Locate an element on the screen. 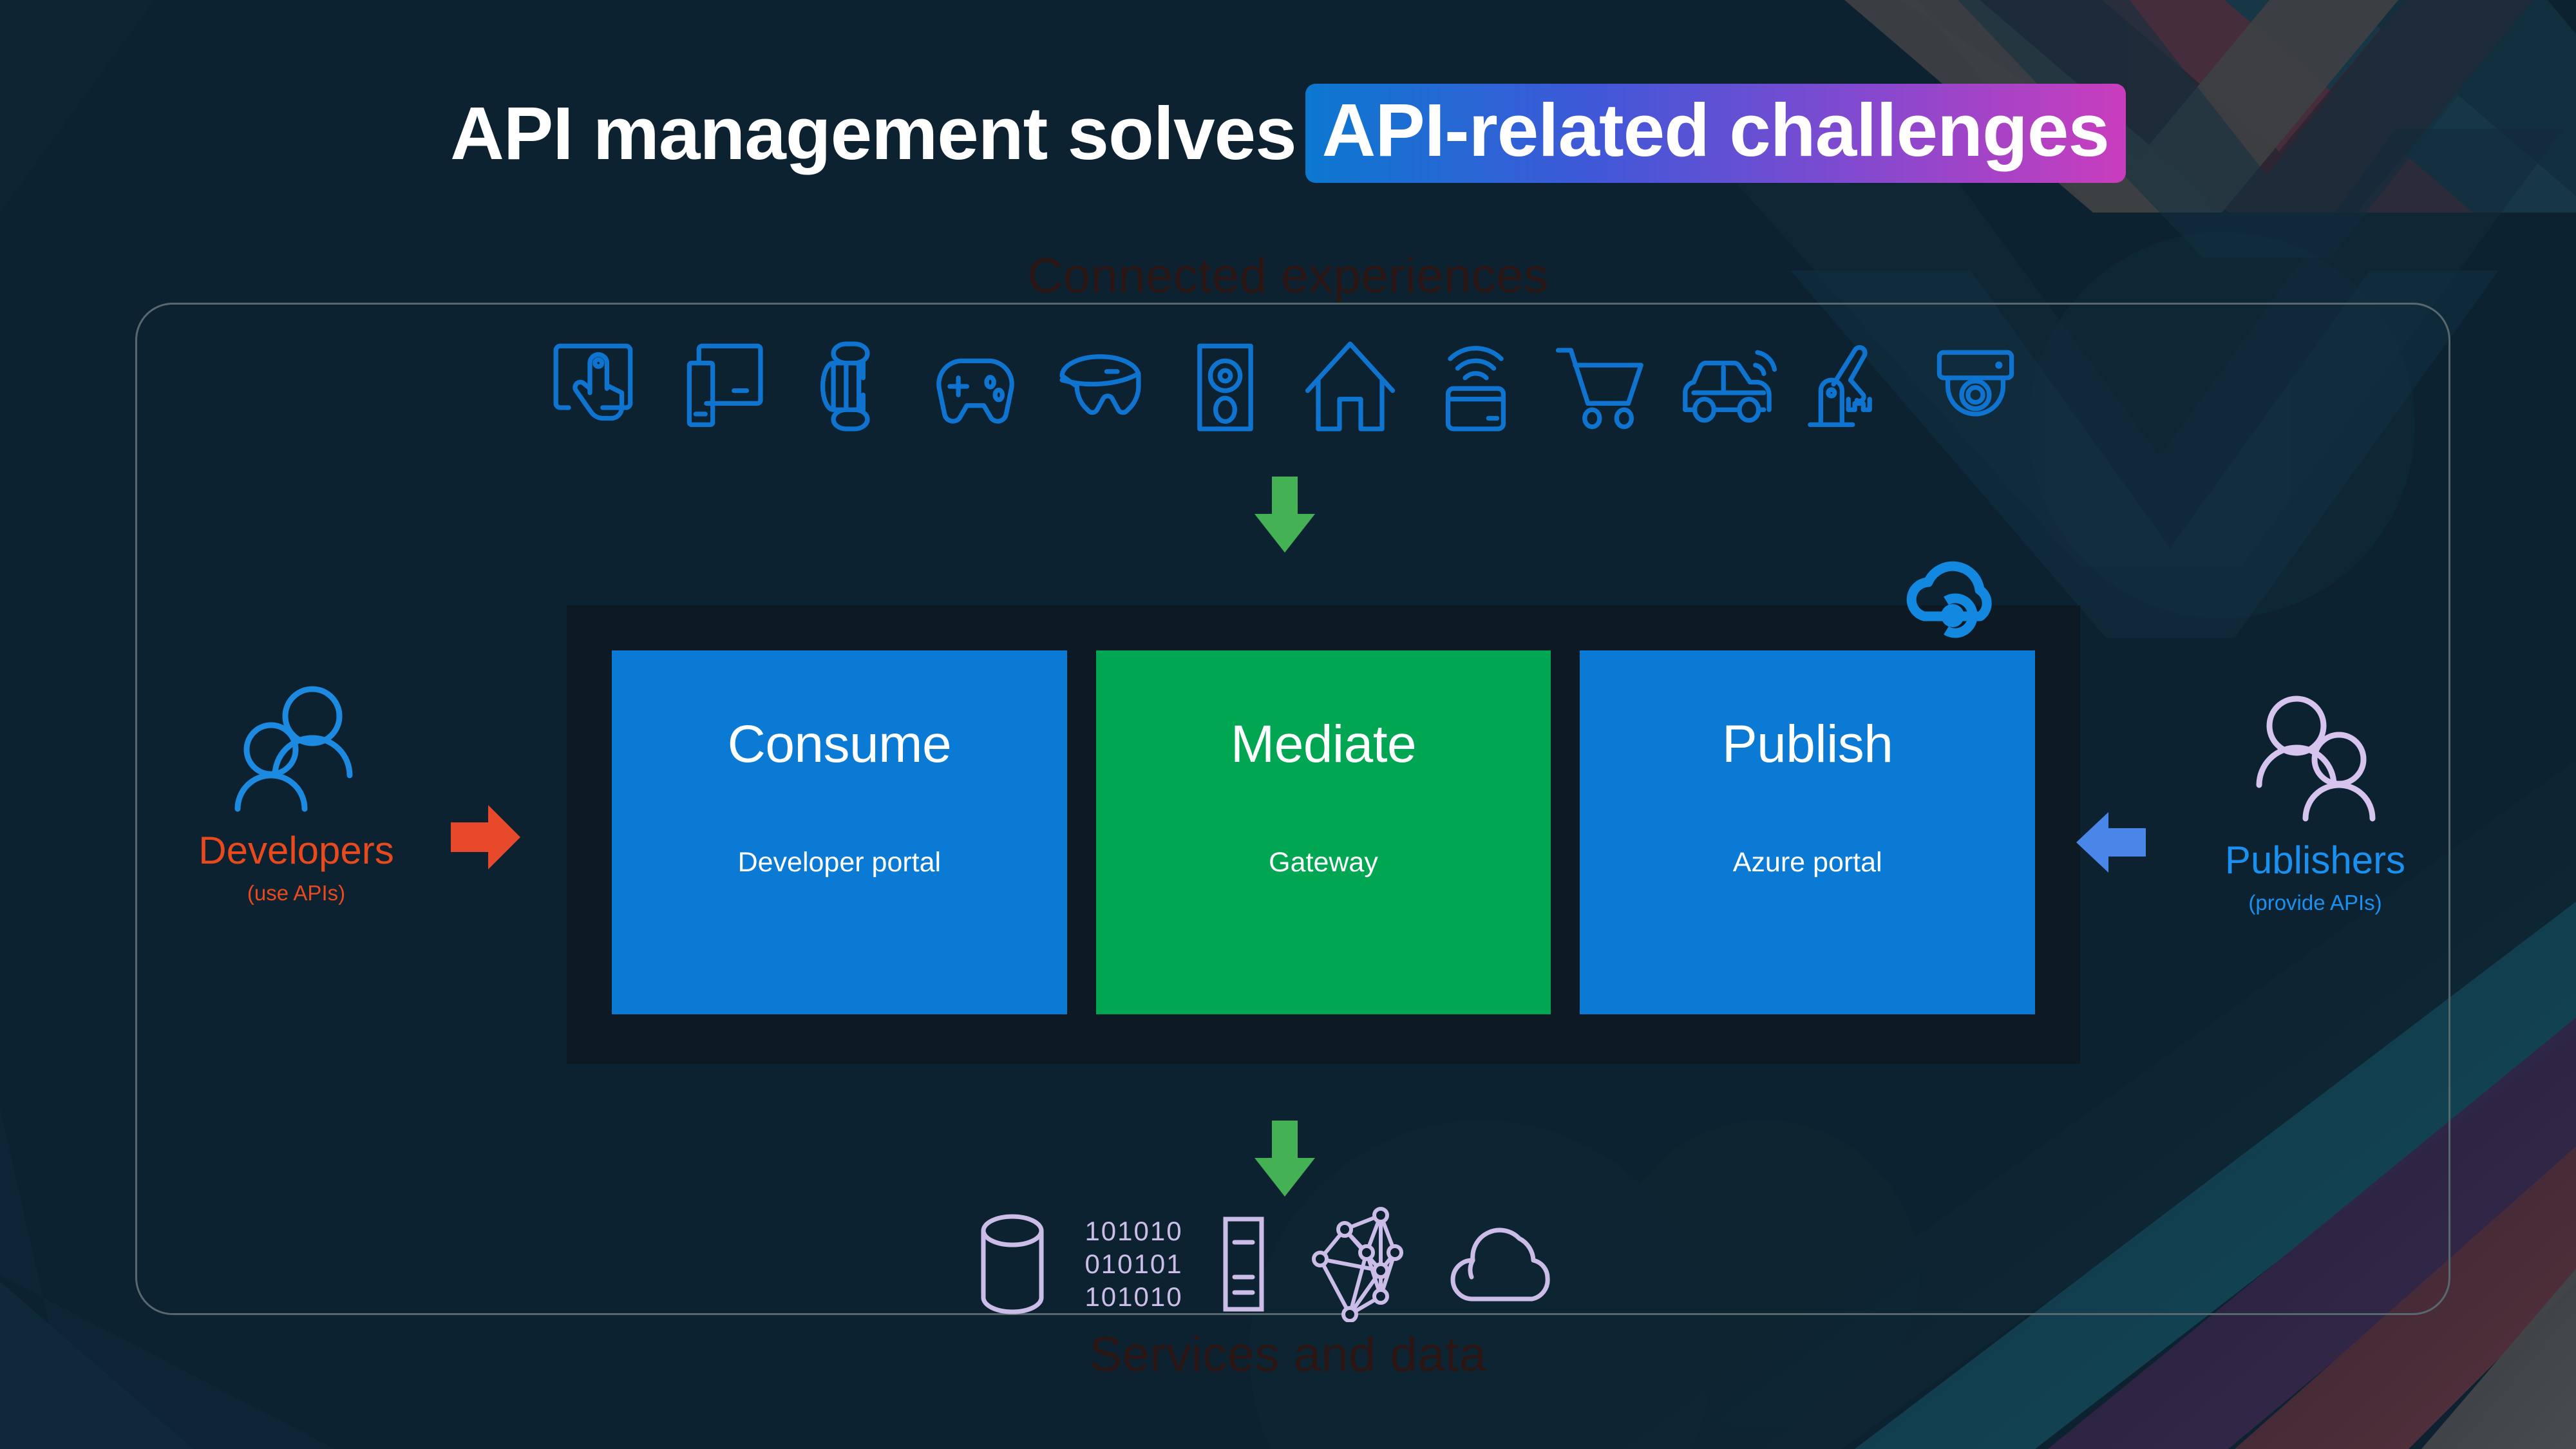  connected-devices-strip is located at coordinates (1288, 386).